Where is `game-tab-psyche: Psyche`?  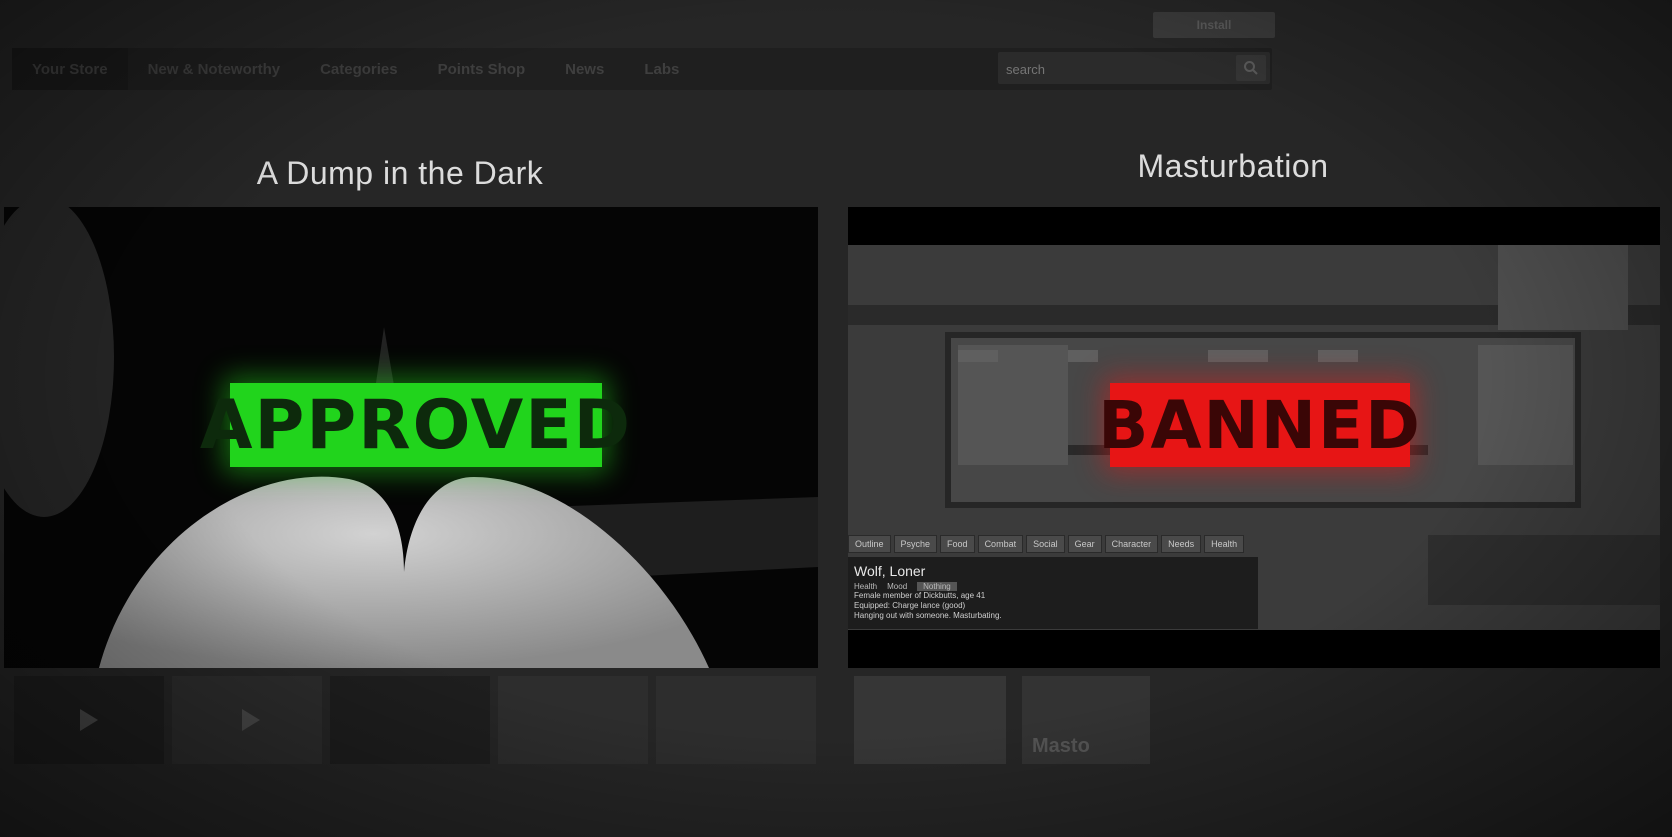 game-tab-psyche: Psyche is located at coordinates (915, 544).